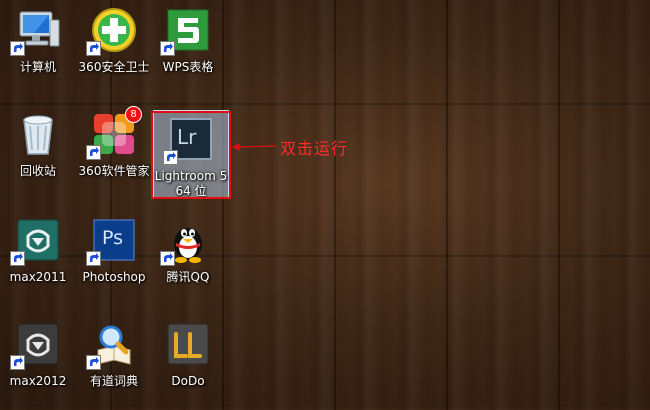 Image resolution: width=650 pixels, height=410 pixels. Describe the element at coordinates (36, 31) in the screenshot. I see `computer-icon` at that location.